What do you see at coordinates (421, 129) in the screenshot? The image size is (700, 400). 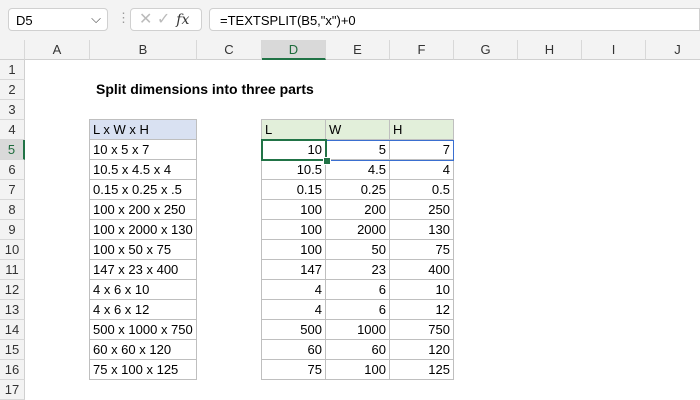 I see `output-header-cell: H` at bounding box center [421, 129].